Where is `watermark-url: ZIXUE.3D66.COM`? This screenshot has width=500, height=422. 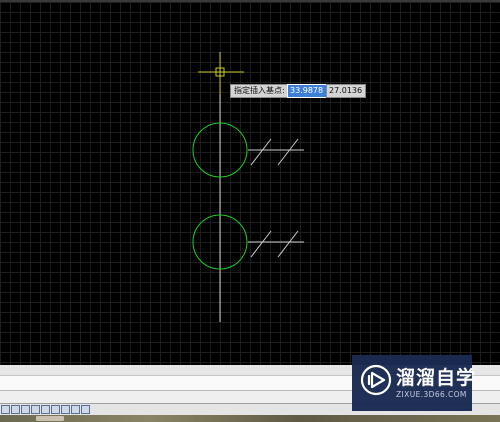
watermark-url: ZIXUE.3D66.COM is located at coordinates (431, 394).